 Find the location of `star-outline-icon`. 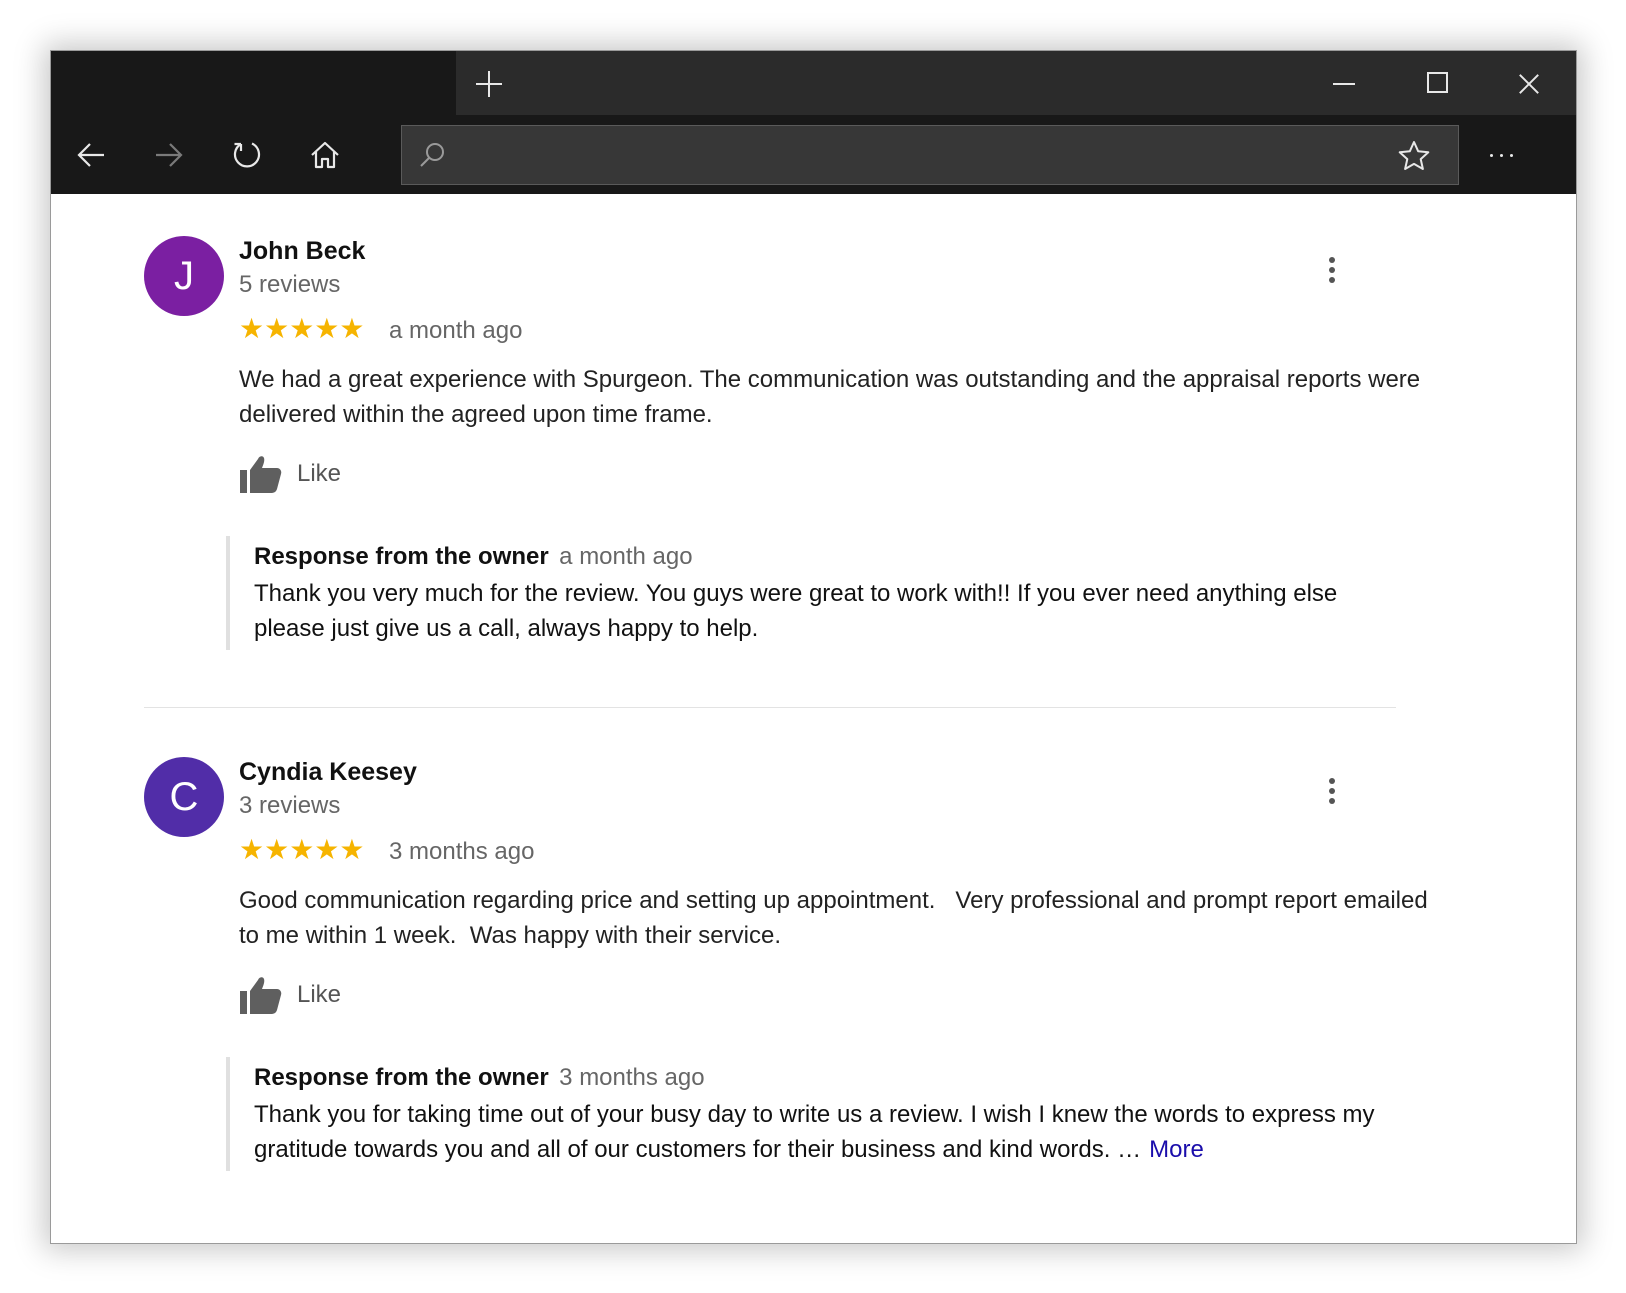

star-outline-icon is located at coordinates (1414, 155).